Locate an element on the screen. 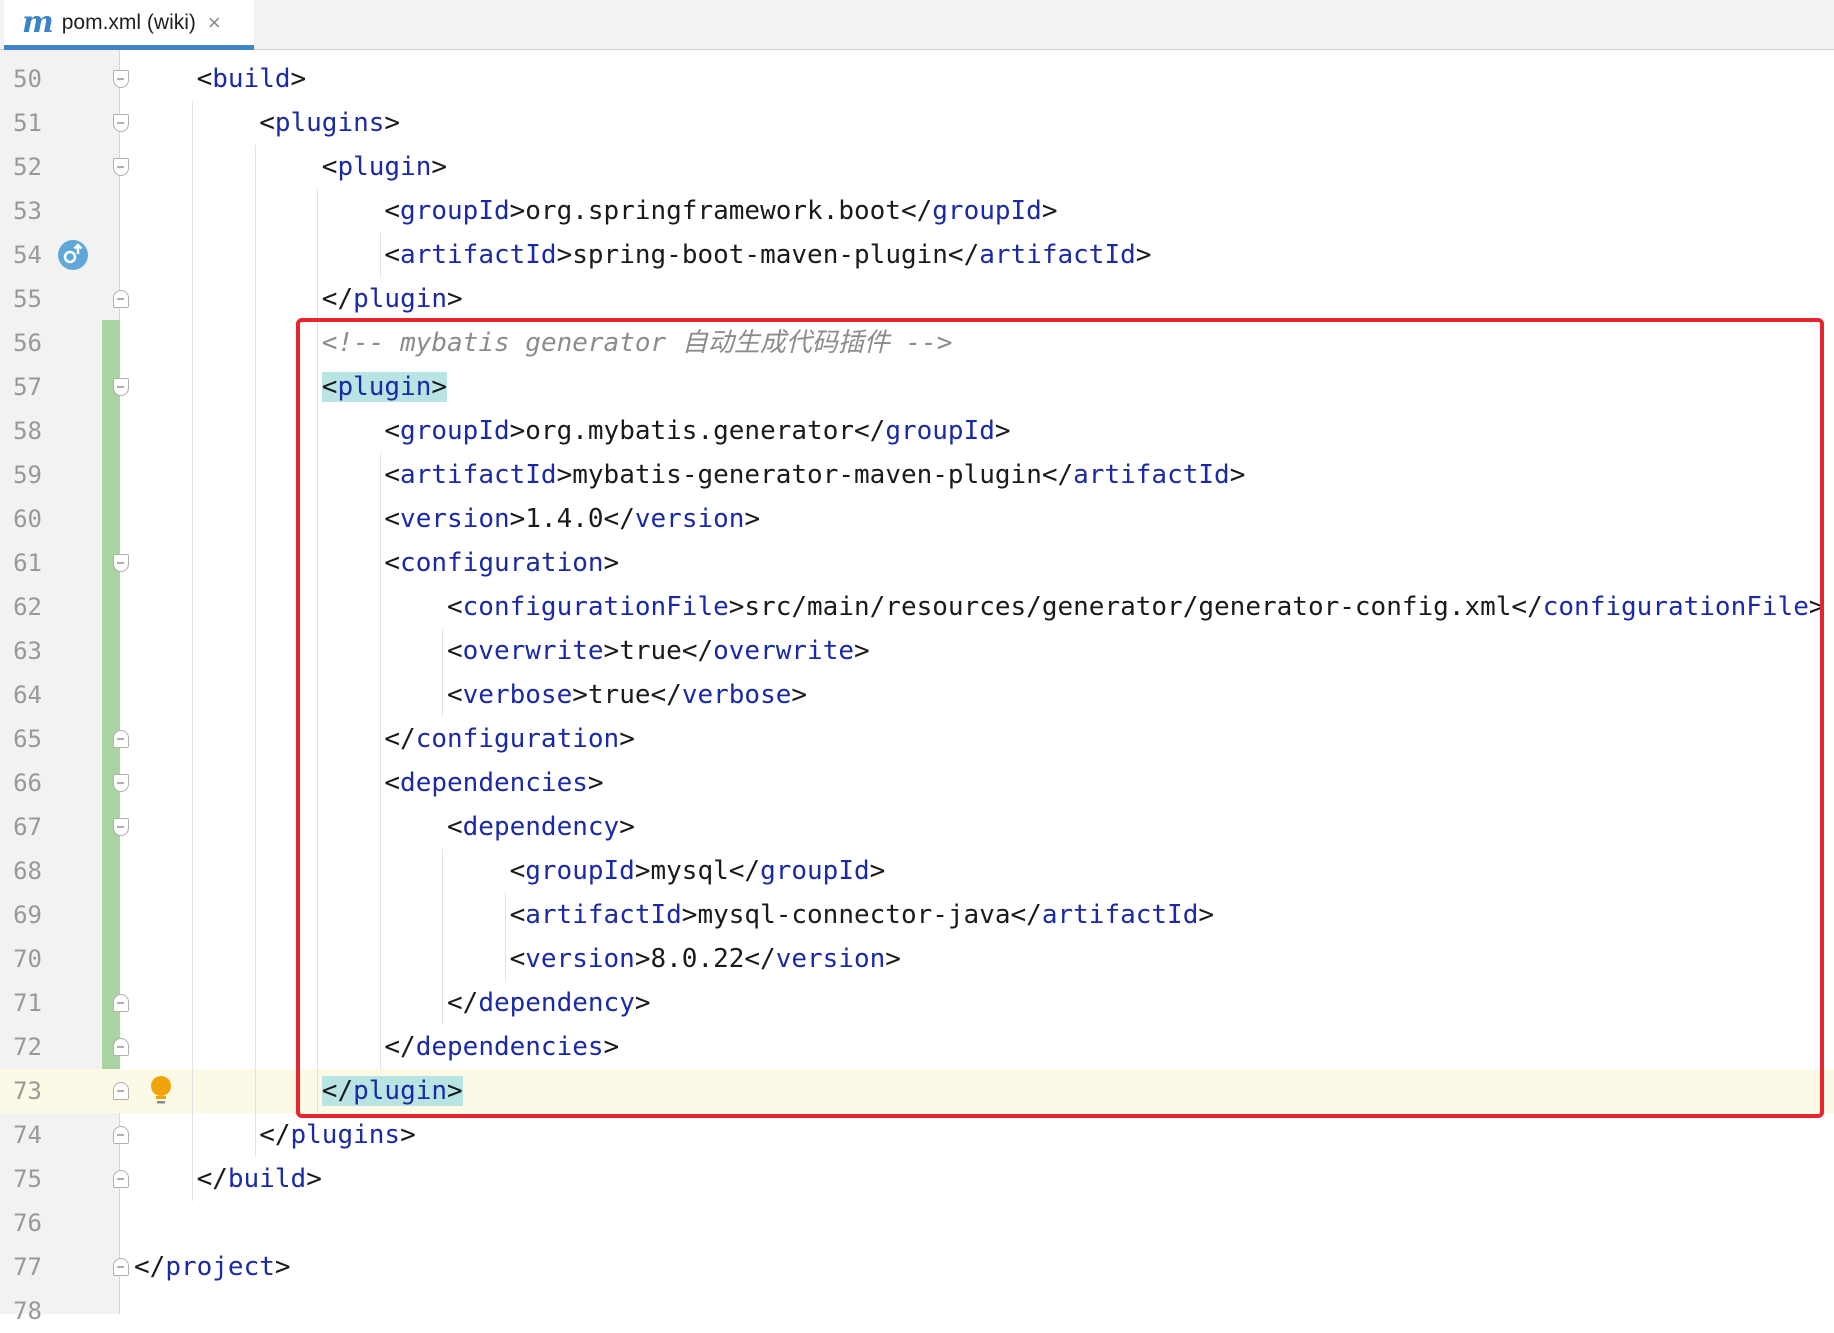  code-line: 55 </plugin> is located at coordinates (917, 299).